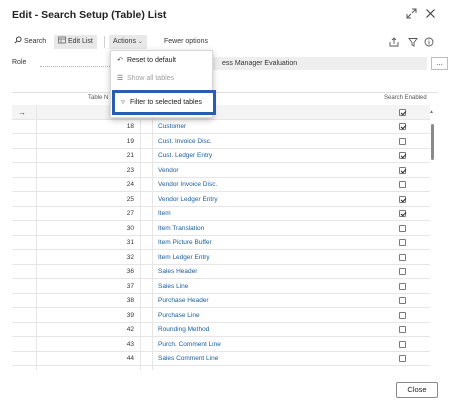  What do you see at coordinates (168, 170) in the screenshot?
I see `table-name-cell: Vendor` at bounding box center [168, 170].